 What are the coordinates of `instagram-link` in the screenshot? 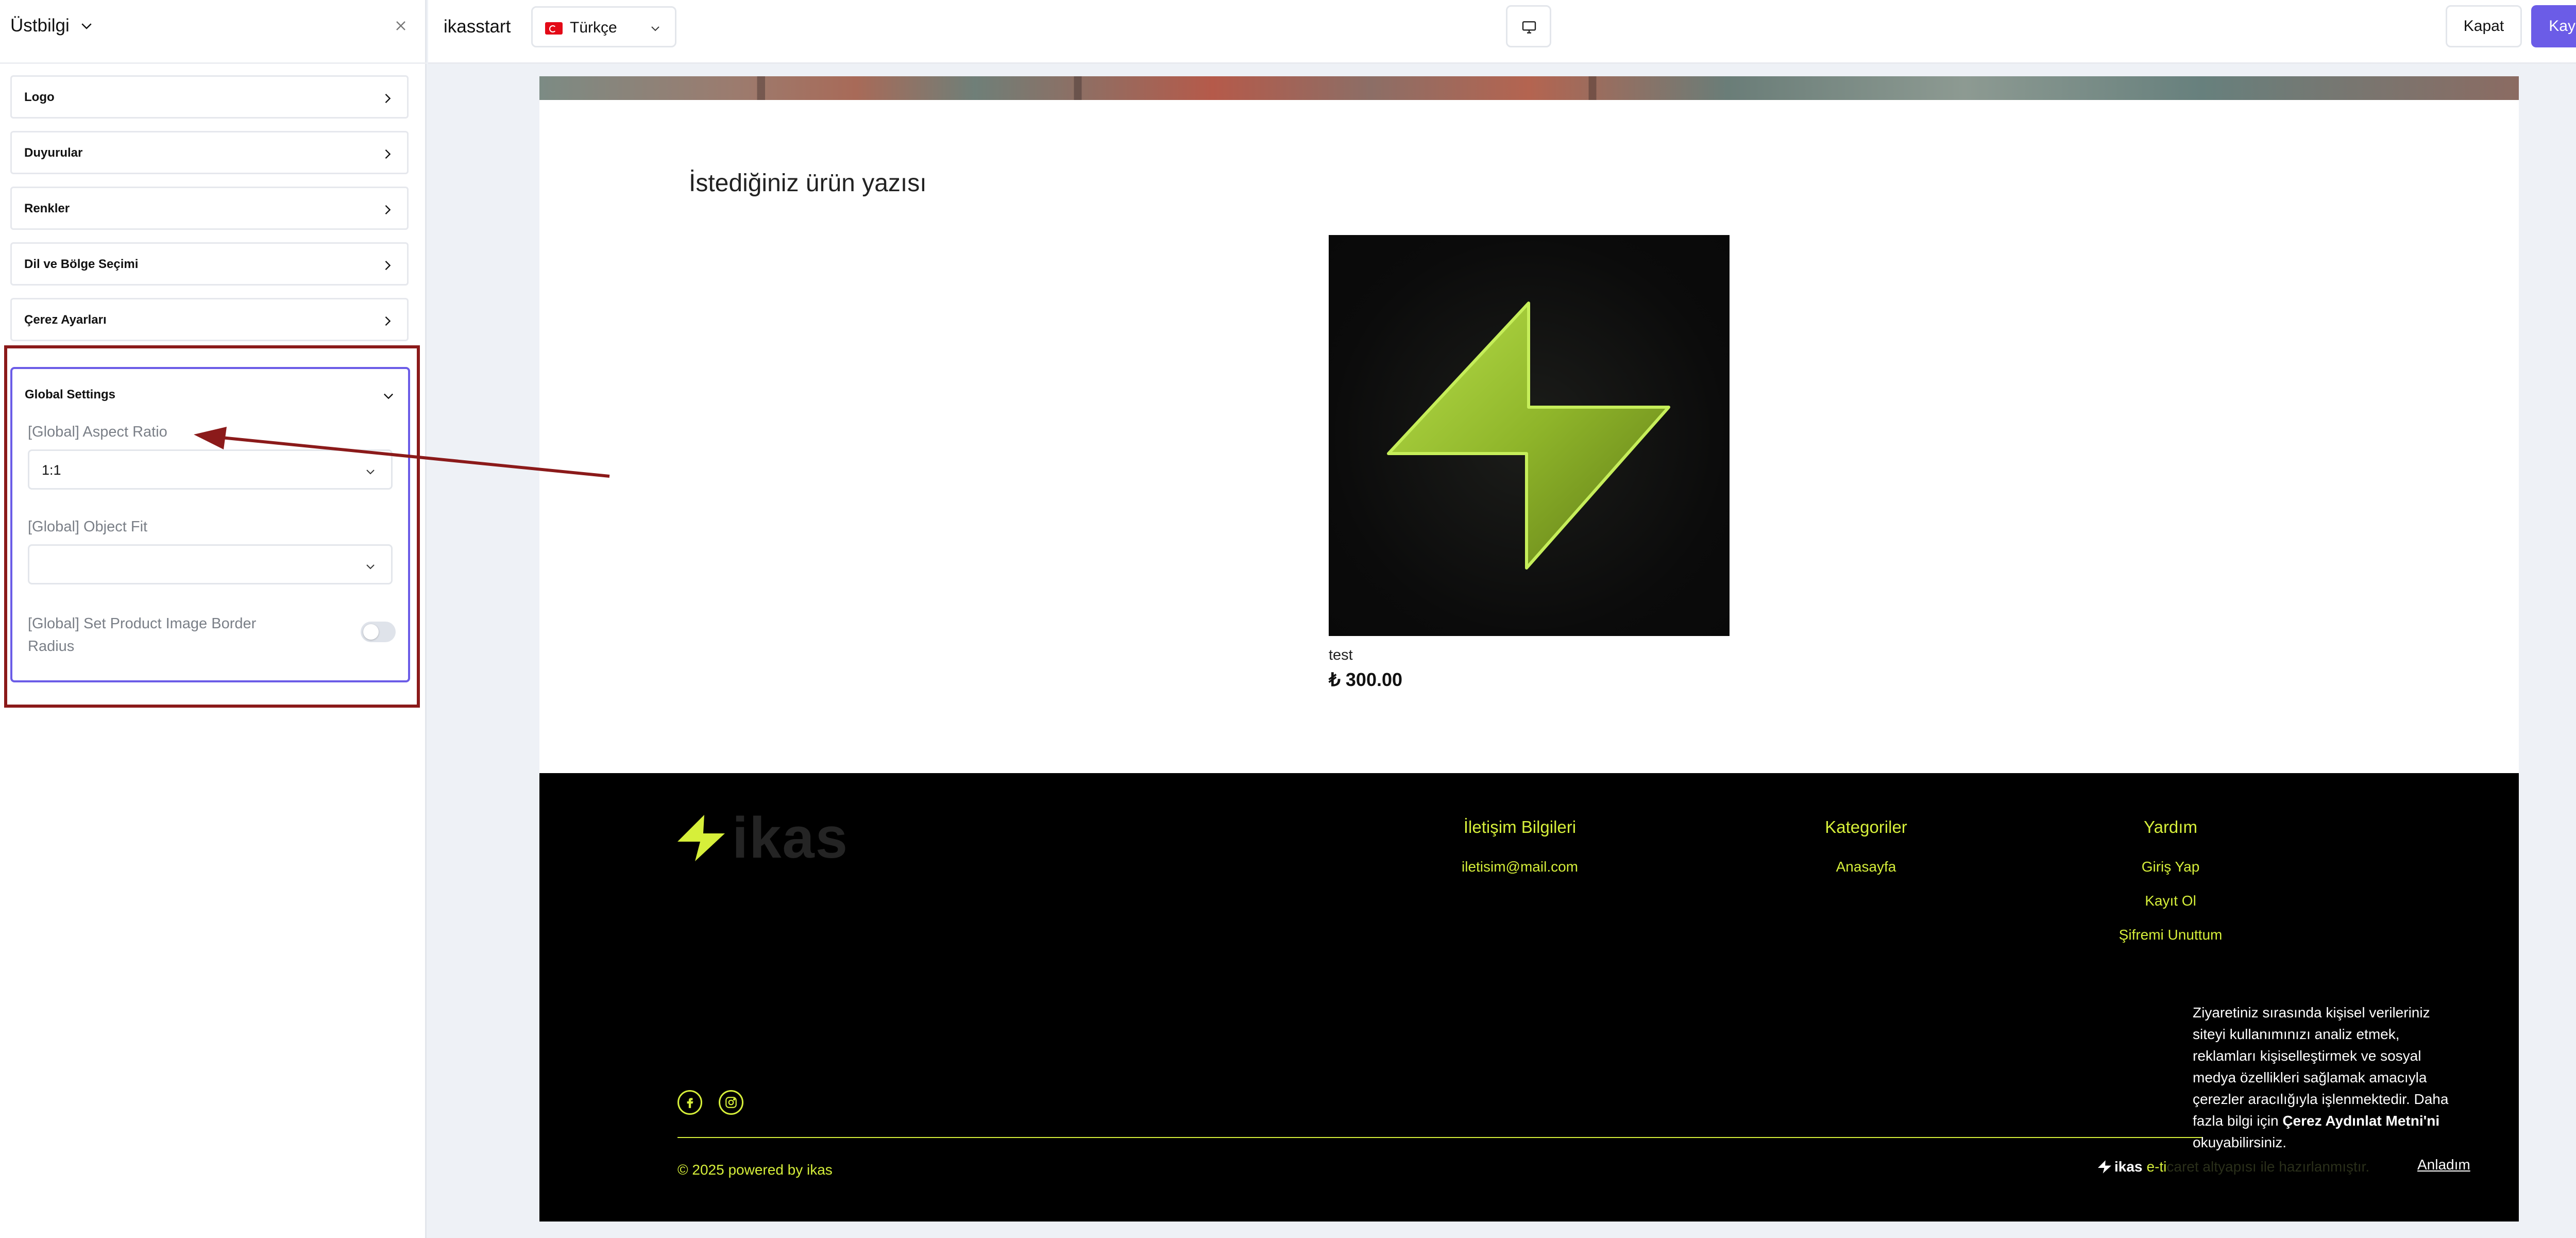 It's located at (731, 1102).